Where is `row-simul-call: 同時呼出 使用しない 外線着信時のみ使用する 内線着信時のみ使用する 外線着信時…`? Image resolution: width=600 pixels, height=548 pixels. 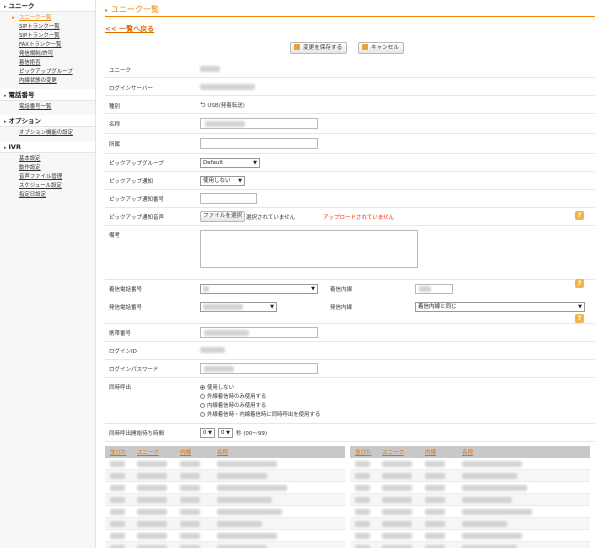
row-simul-call: 同時呼出 使用しない 外線着信時のみ使用する 内線着信時のみ使用する 外線着信時… is located at coordinates (350, 401).